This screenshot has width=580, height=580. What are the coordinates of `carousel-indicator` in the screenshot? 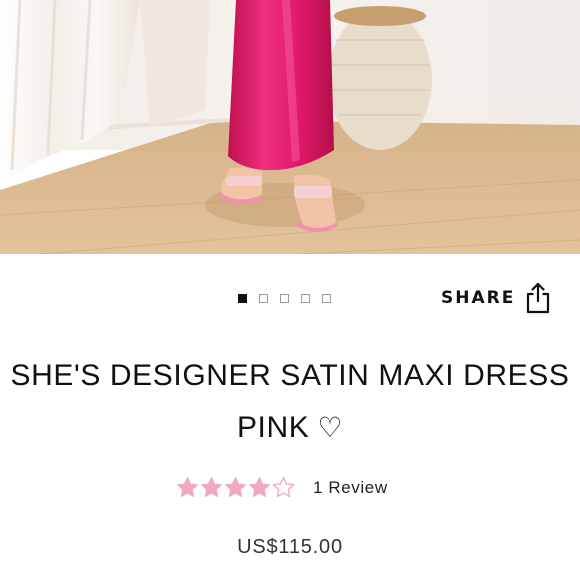 It's located at (284, 298).